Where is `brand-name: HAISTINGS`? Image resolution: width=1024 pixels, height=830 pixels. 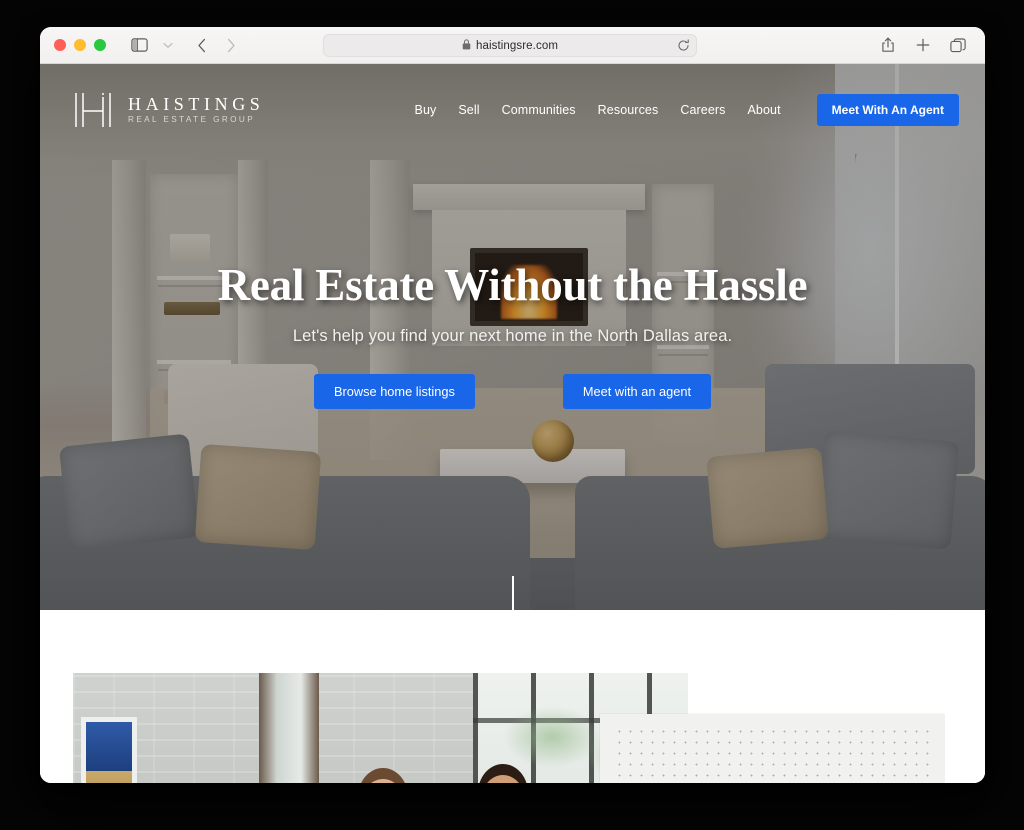 brand-name: HAISTINGS is located at coordinates (196, 104).